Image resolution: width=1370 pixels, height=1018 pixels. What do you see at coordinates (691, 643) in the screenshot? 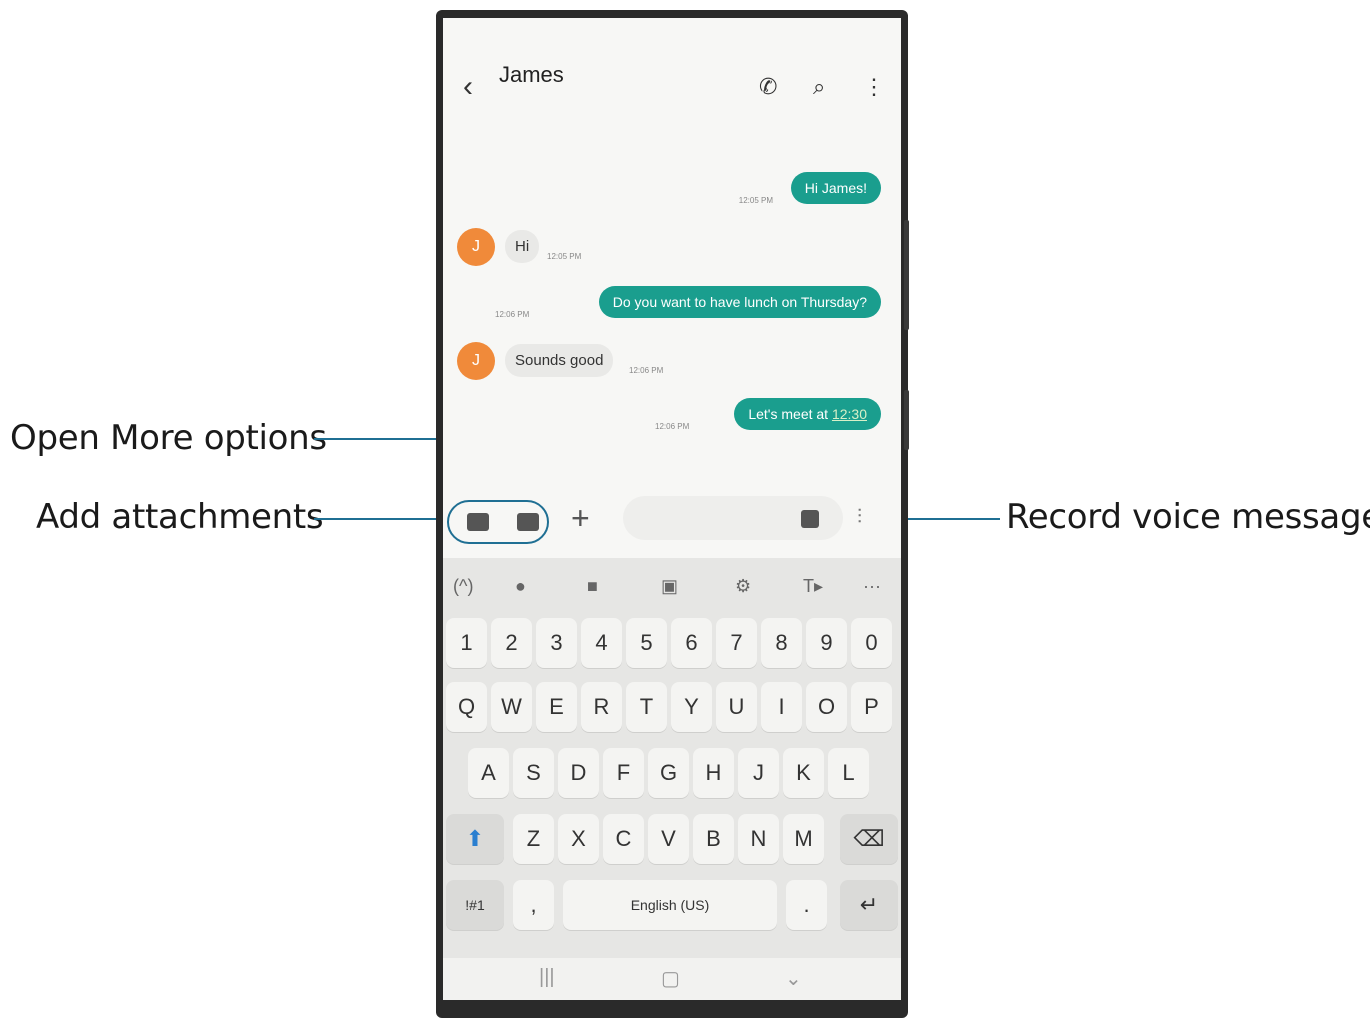
I see `key: 6` at bounding box center [691, 643].